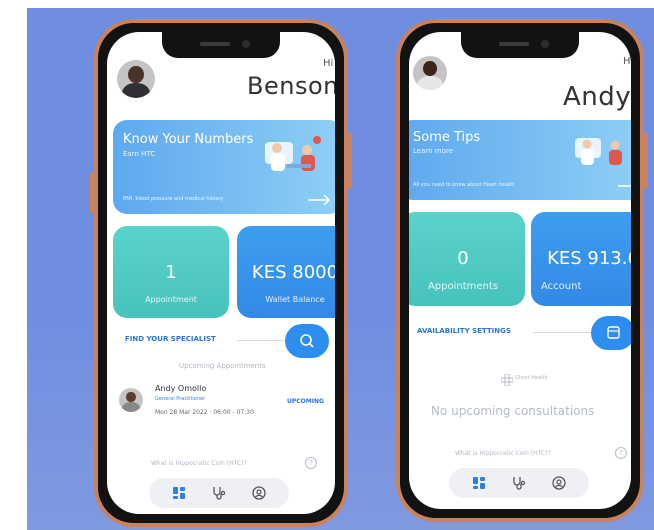 The height and width of the screenshot is (530, 654). I want to click on app-logo: Ghost Health, so click(524, 380).